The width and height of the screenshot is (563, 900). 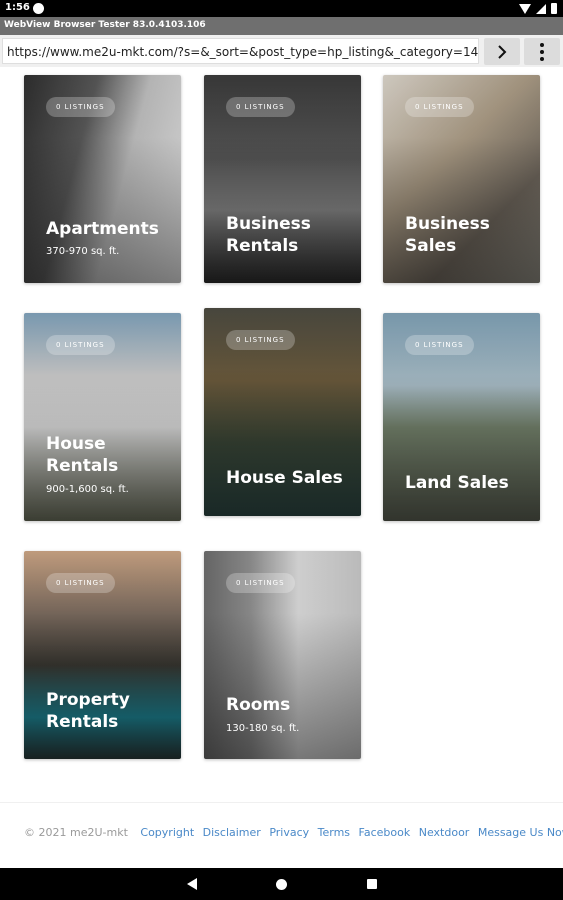 What do you see at coordinates (167, 832) in the screenshot?
I see `footer-link-copyright: Copyright` at bounding box center [167, 832].